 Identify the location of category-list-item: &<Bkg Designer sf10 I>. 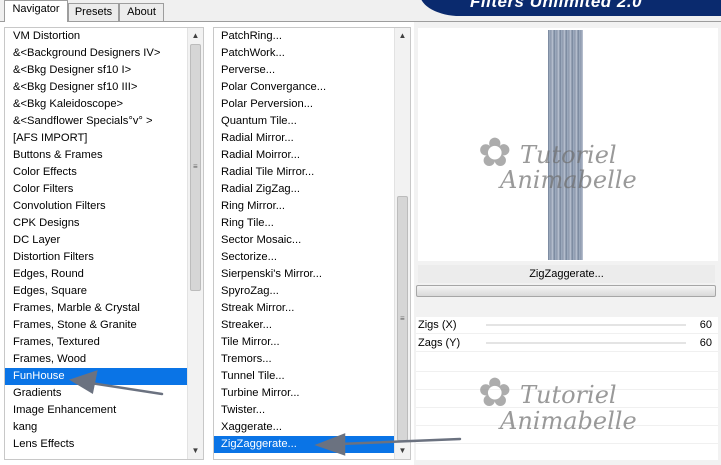
(96, 70).